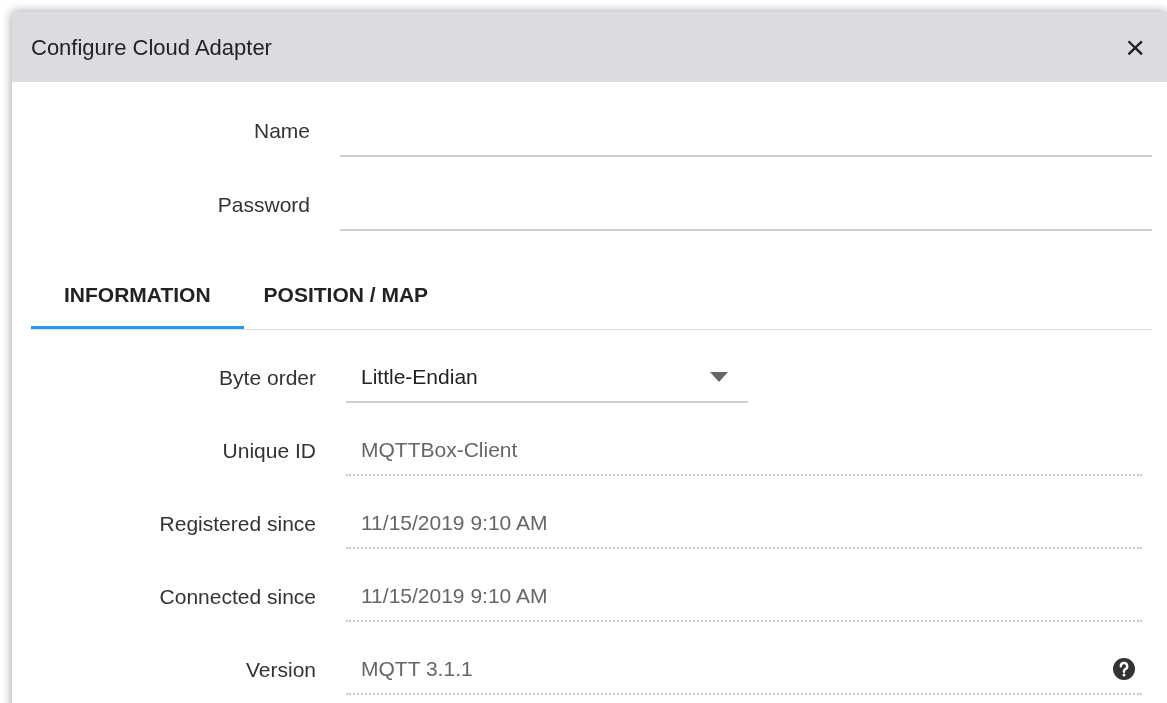 The height and width of the screenshot is (703, 1167). Describe the element at coordinates (439, 449) in the screenshot. I see `field-value: MQTTBox-Client` at that location.